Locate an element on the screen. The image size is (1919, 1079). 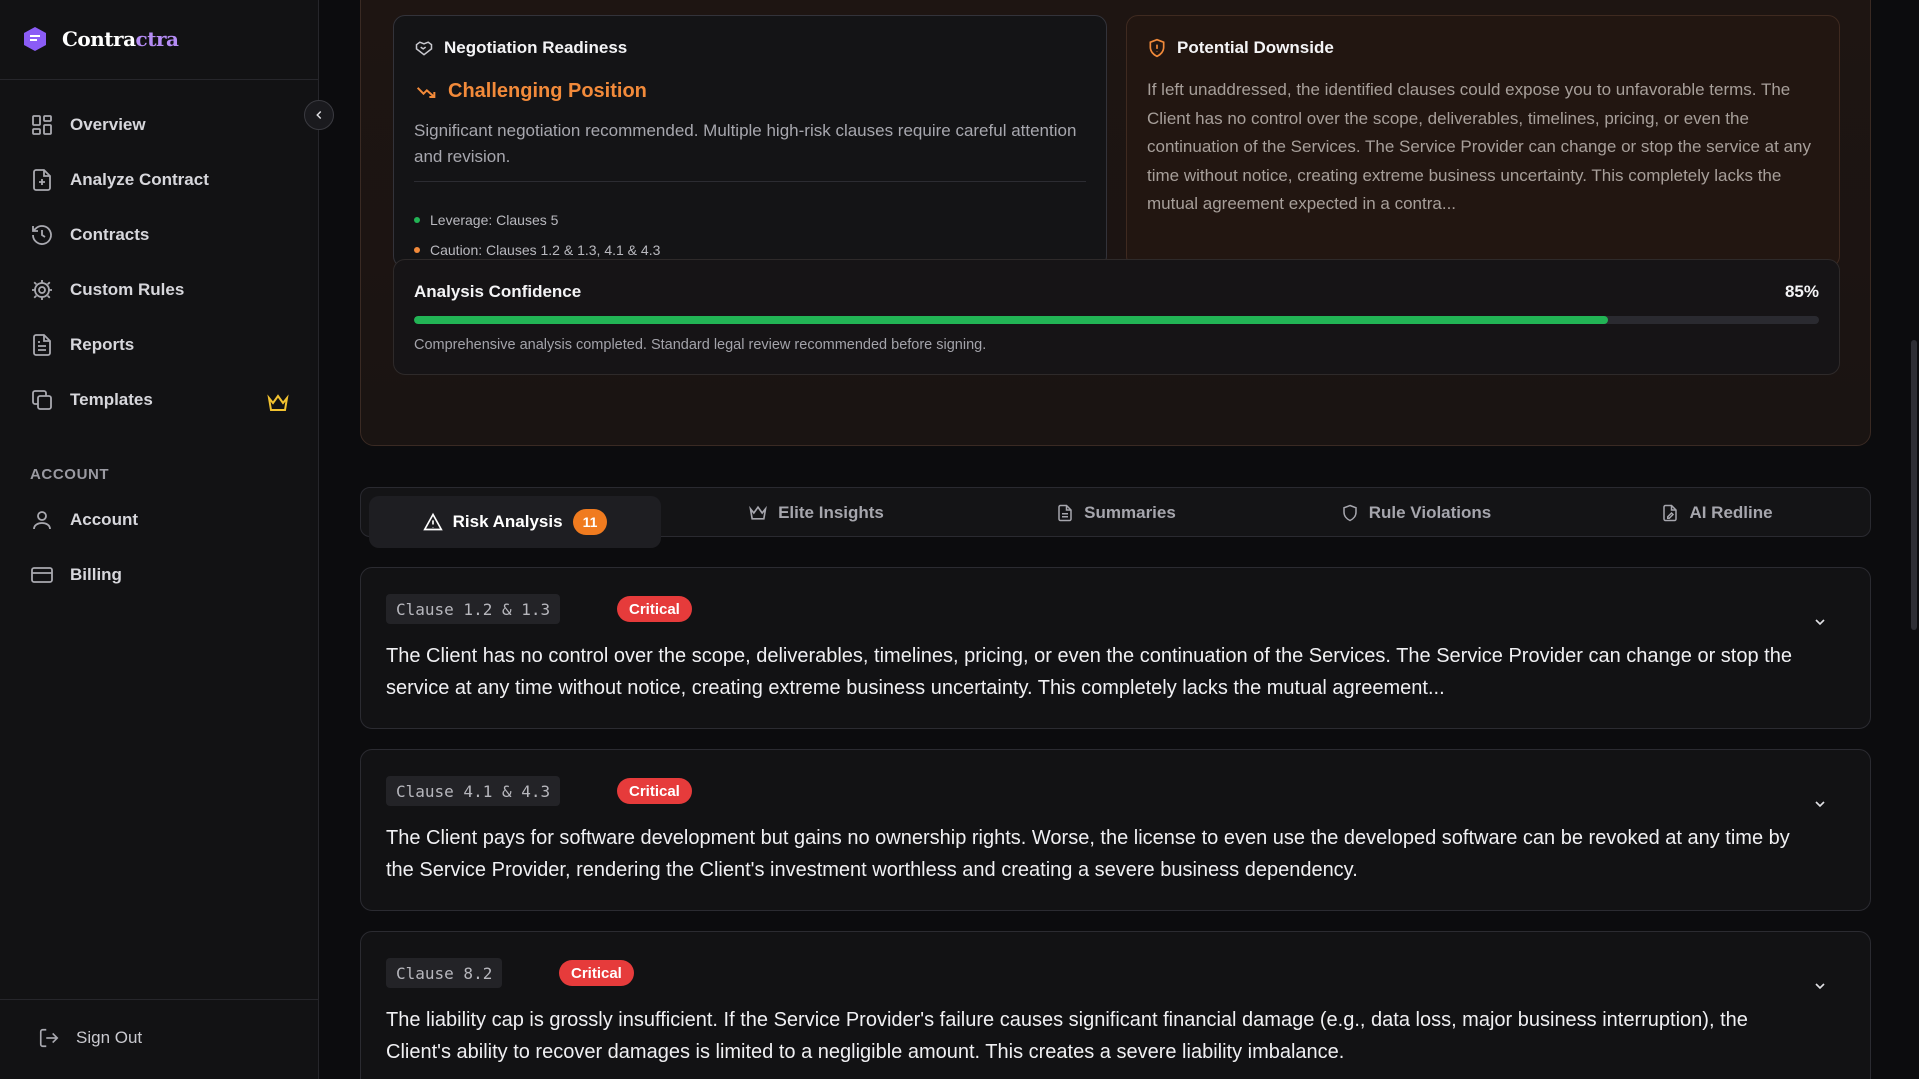
chevron-left-icon is located at coordinates (319, 115).